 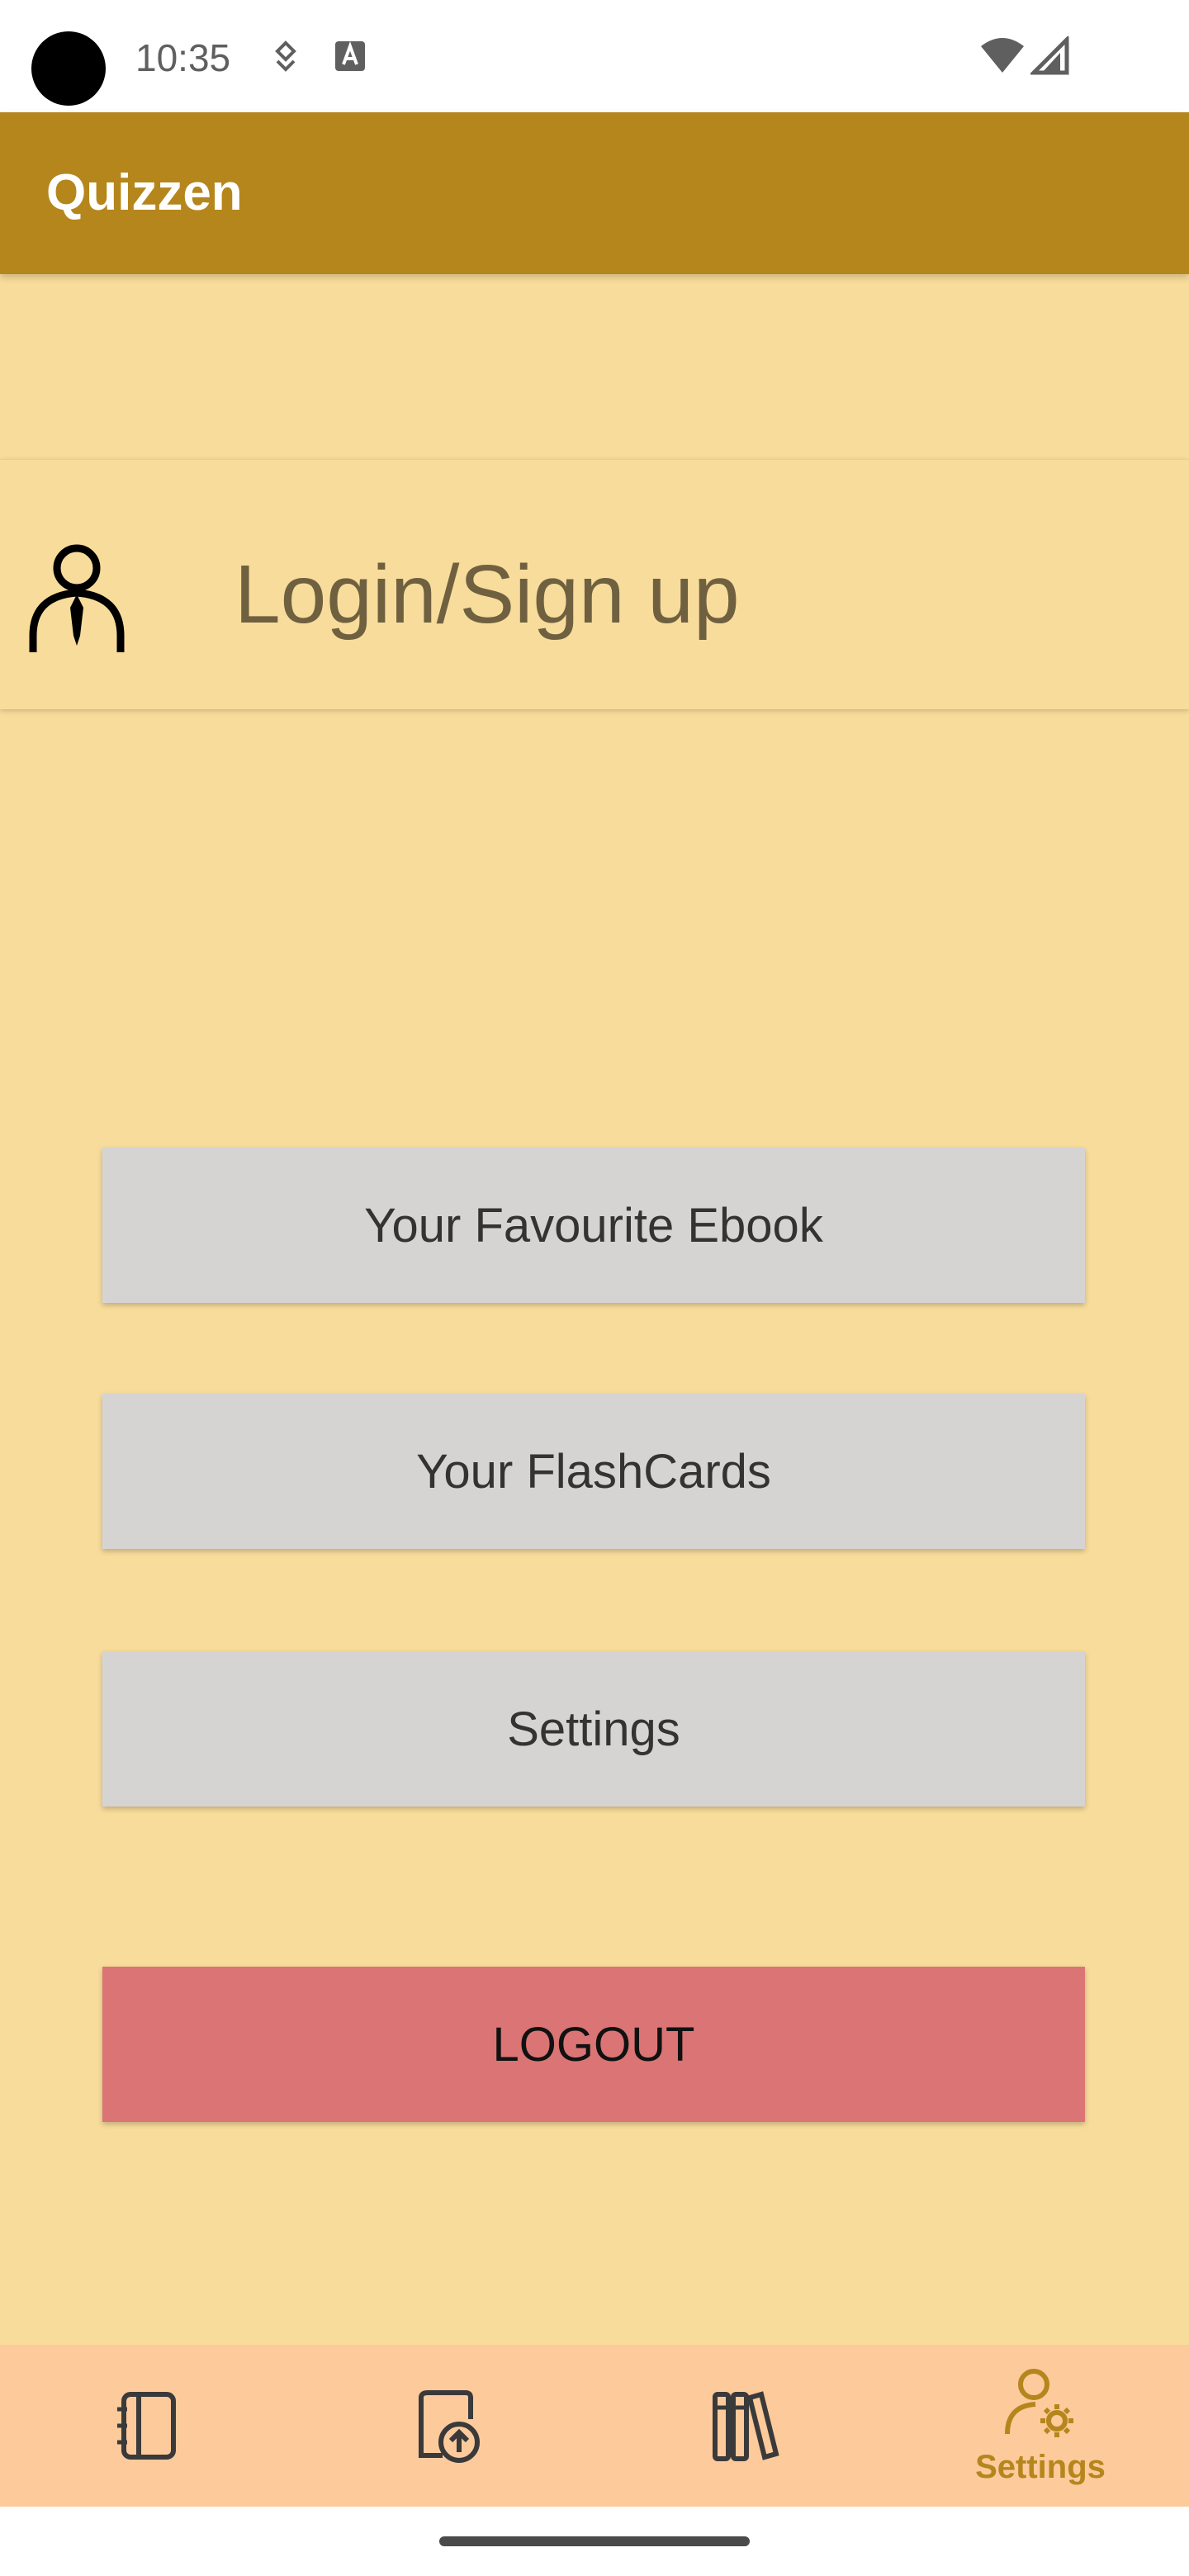 I want to click on favourite-ebook-button: Your Favourite Ebook, so click(x=593, y=1225).